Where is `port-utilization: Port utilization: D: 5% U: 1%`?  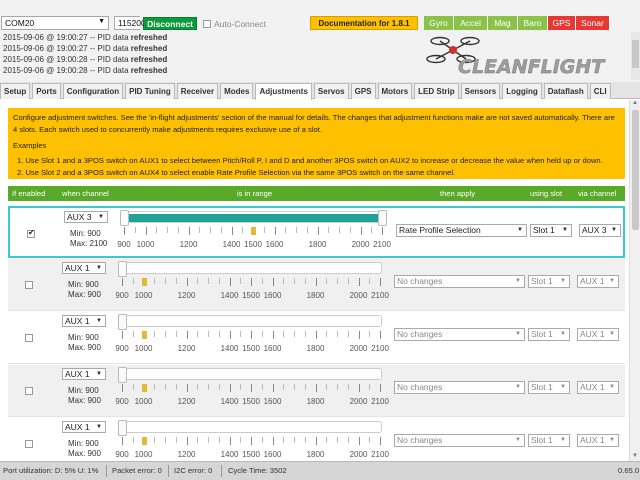
port-utilization: Port utilization: D: 5% U: 1% is located at coordinates (51, 470).